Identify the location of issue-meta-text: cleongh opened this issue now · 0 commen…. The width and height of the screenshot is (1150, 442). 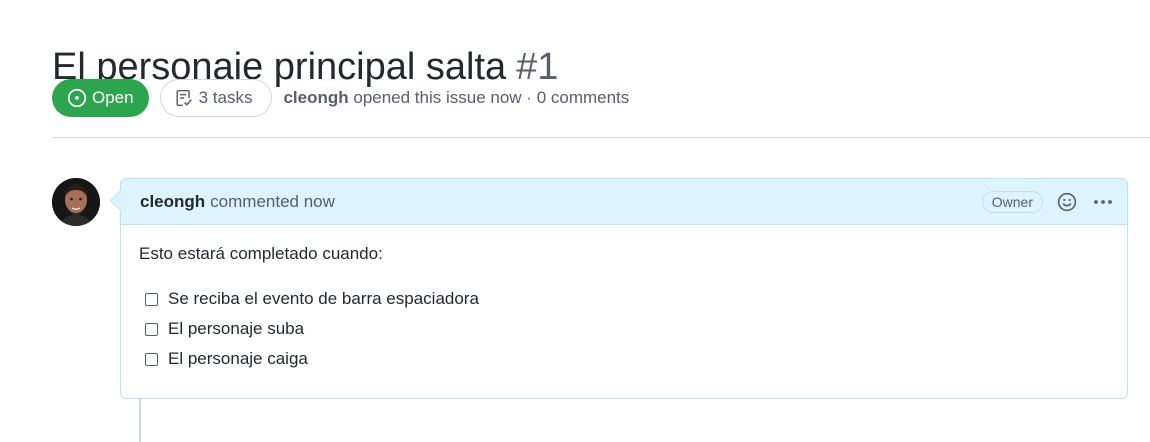
(456, 98).